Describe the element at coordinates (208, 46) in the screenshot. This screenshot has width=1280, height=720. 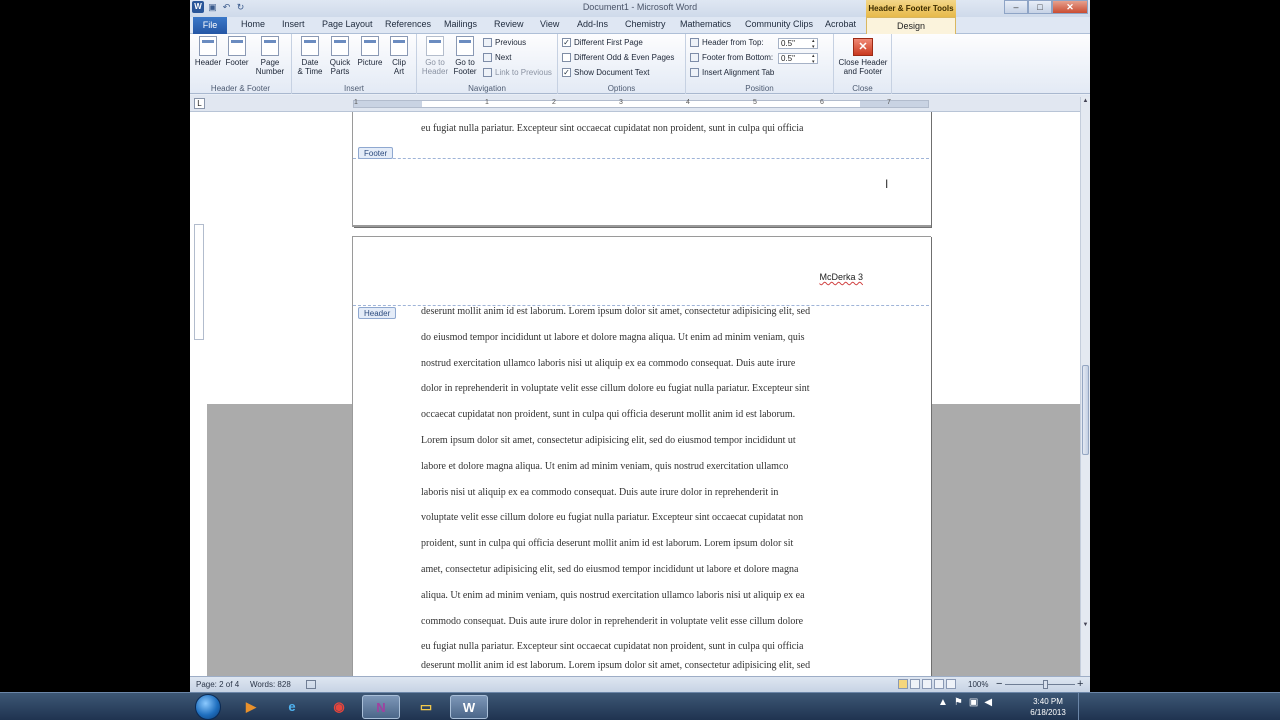
I see `header-icon` at that location.